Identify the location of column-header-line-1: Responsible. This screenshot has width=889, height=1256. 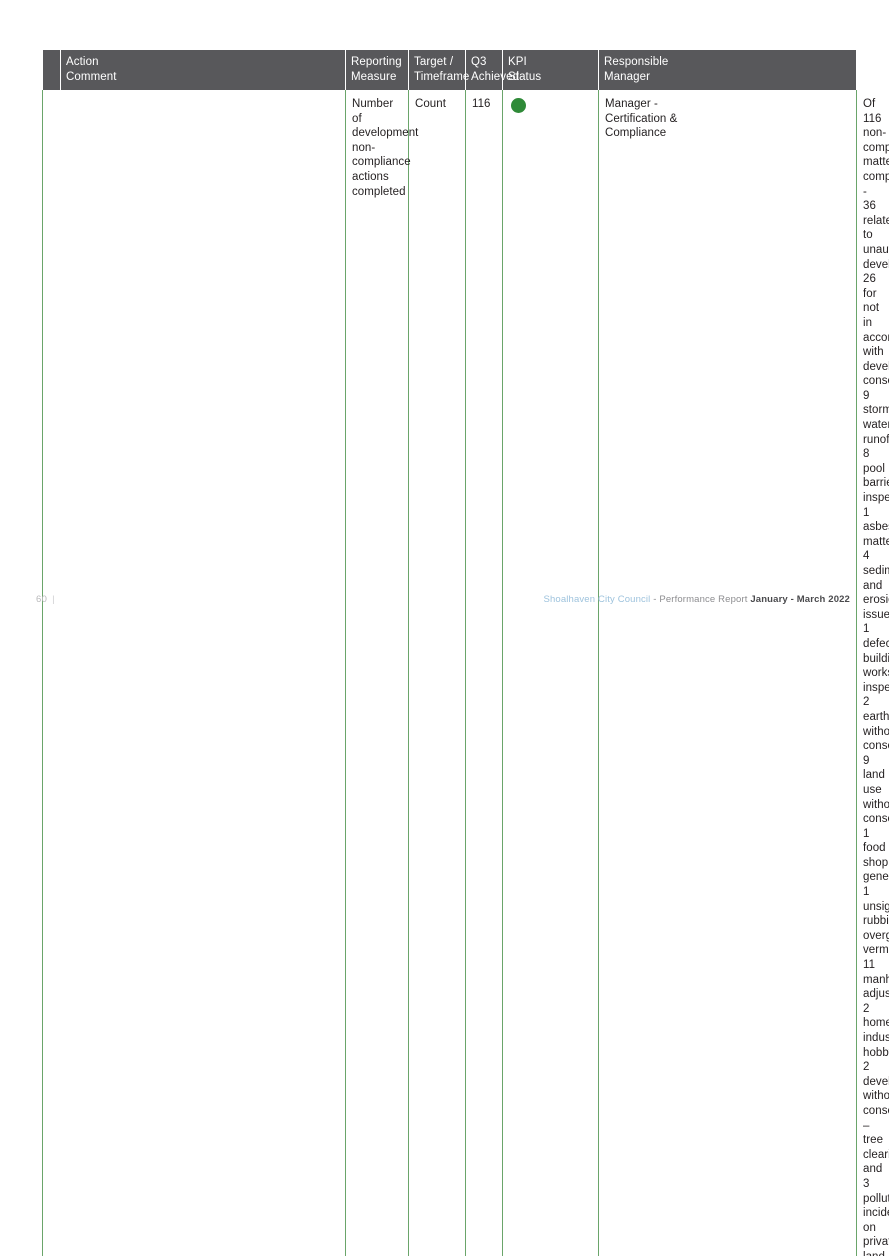
(636, 62).